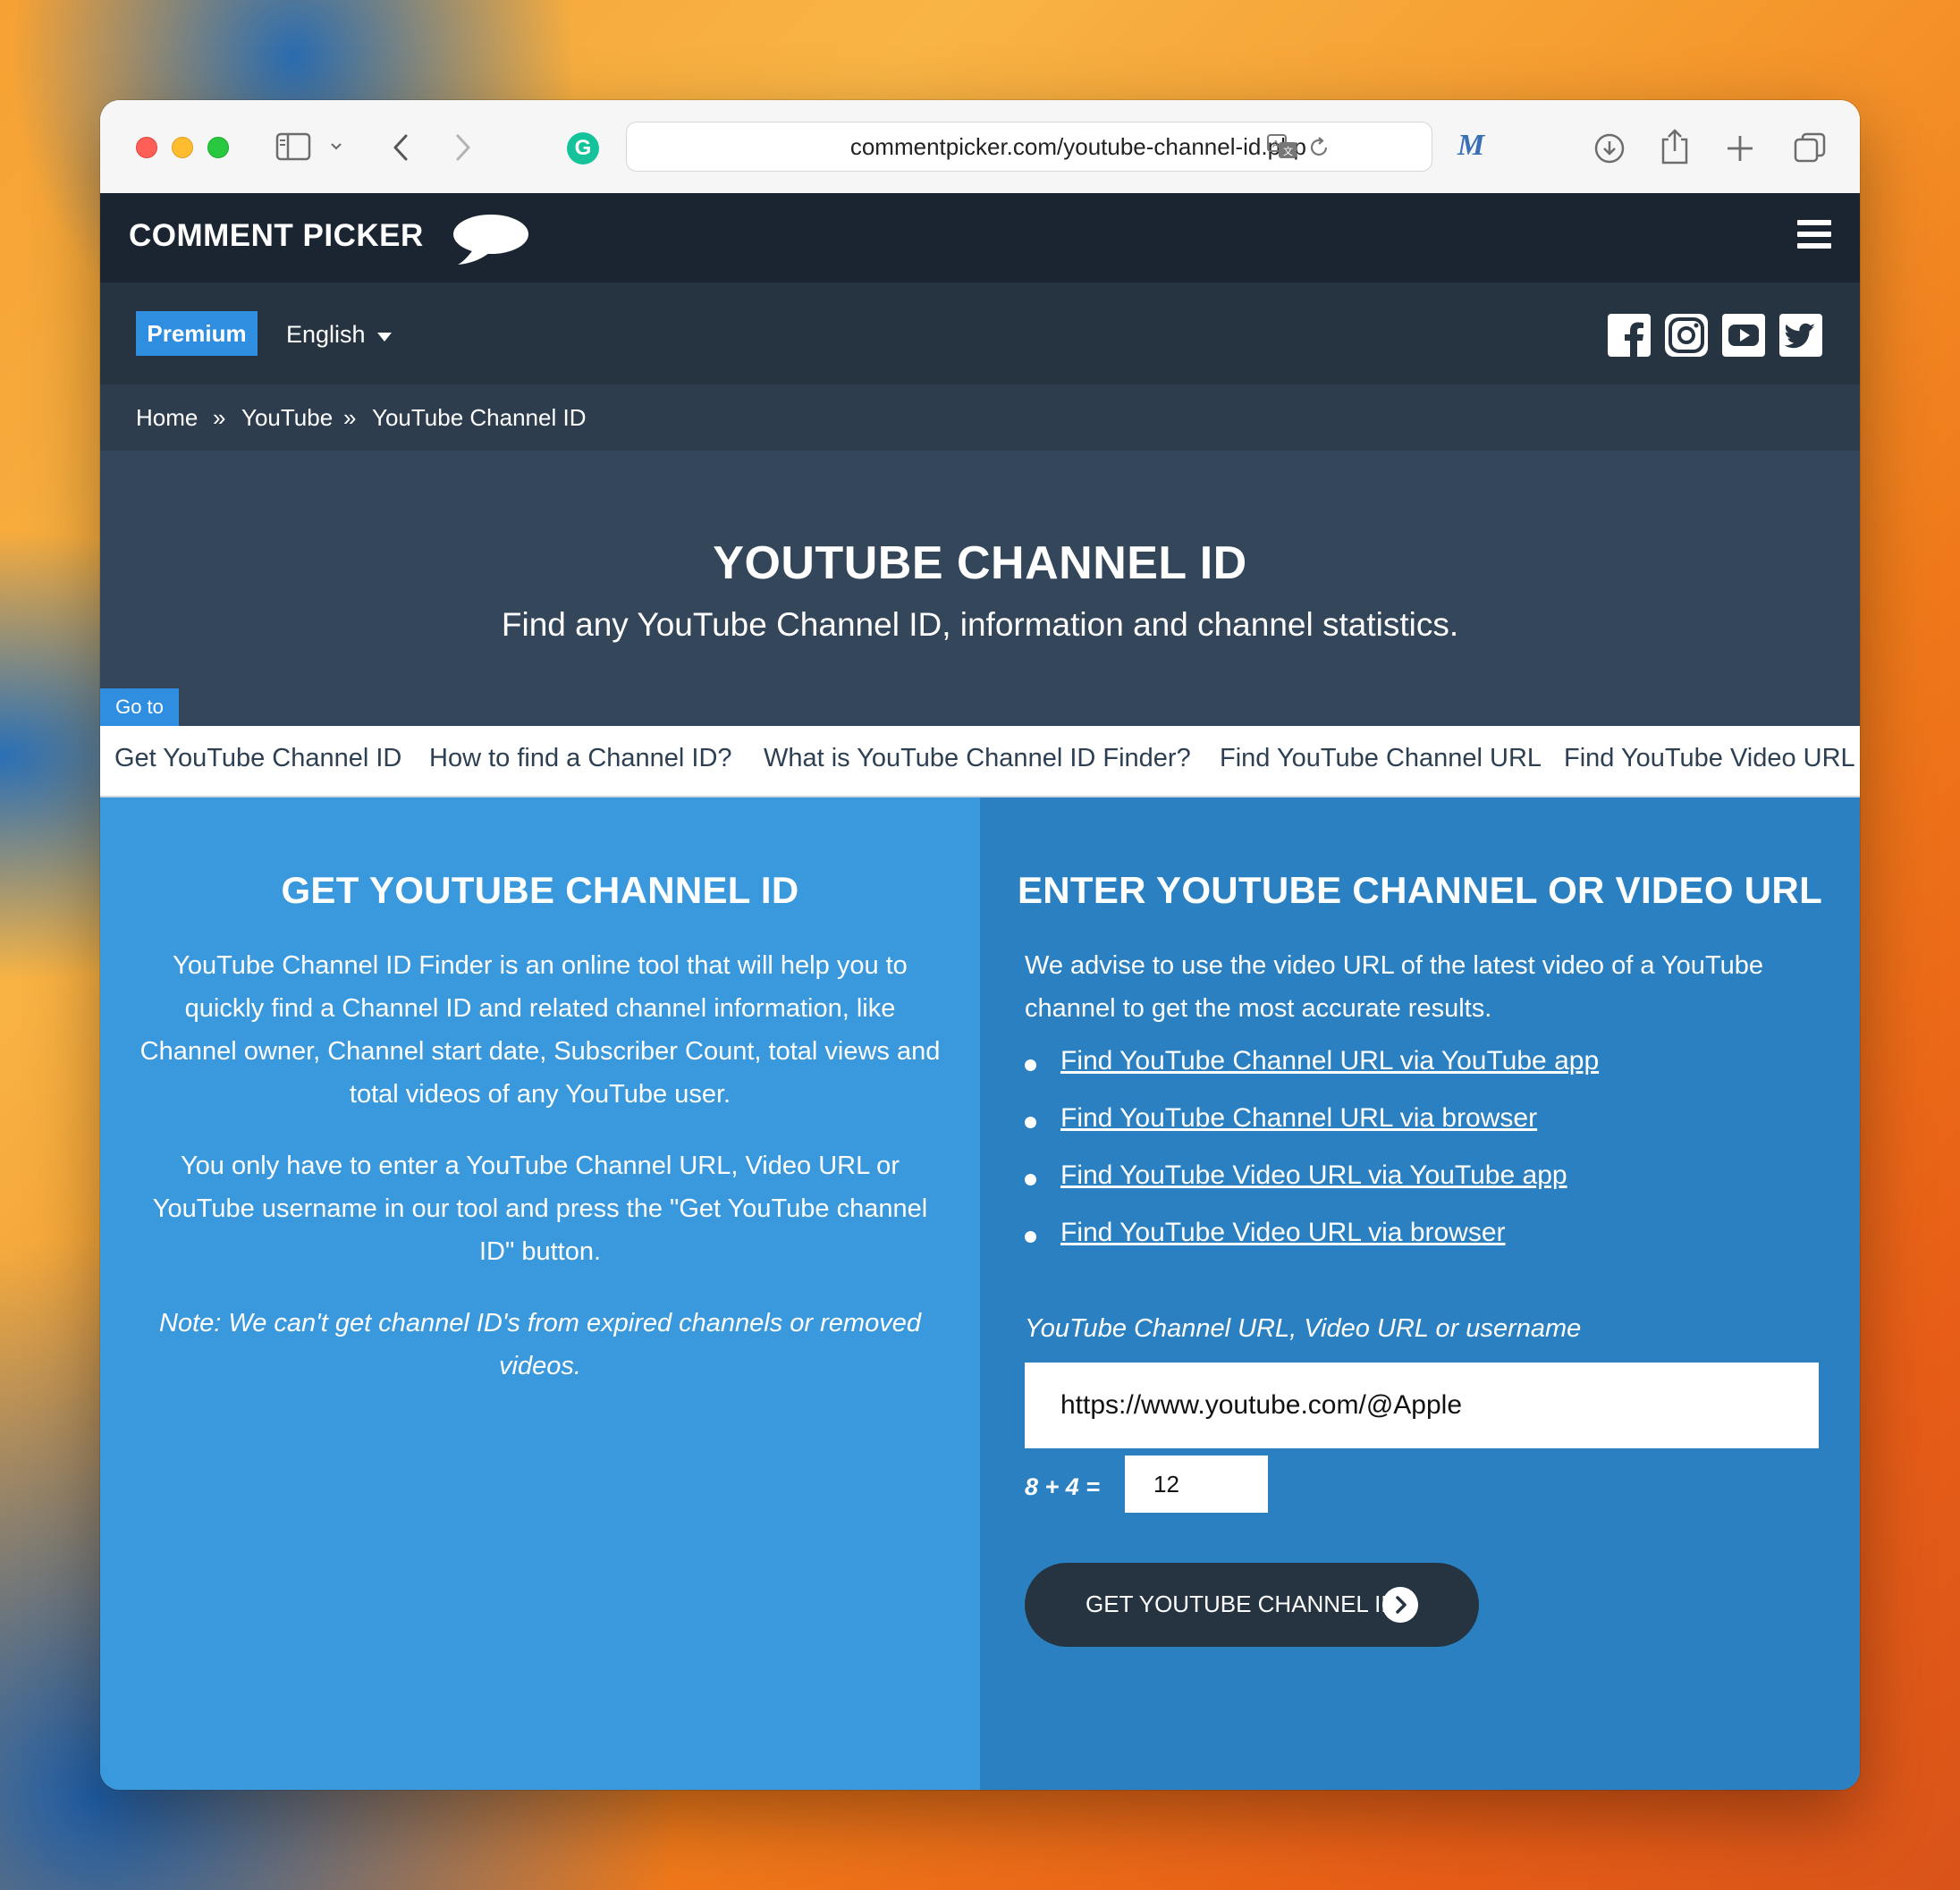 The height and width of the screenshot is (1890, 1960). I want to click on captcha-answer-input, so click(1196, 1484).